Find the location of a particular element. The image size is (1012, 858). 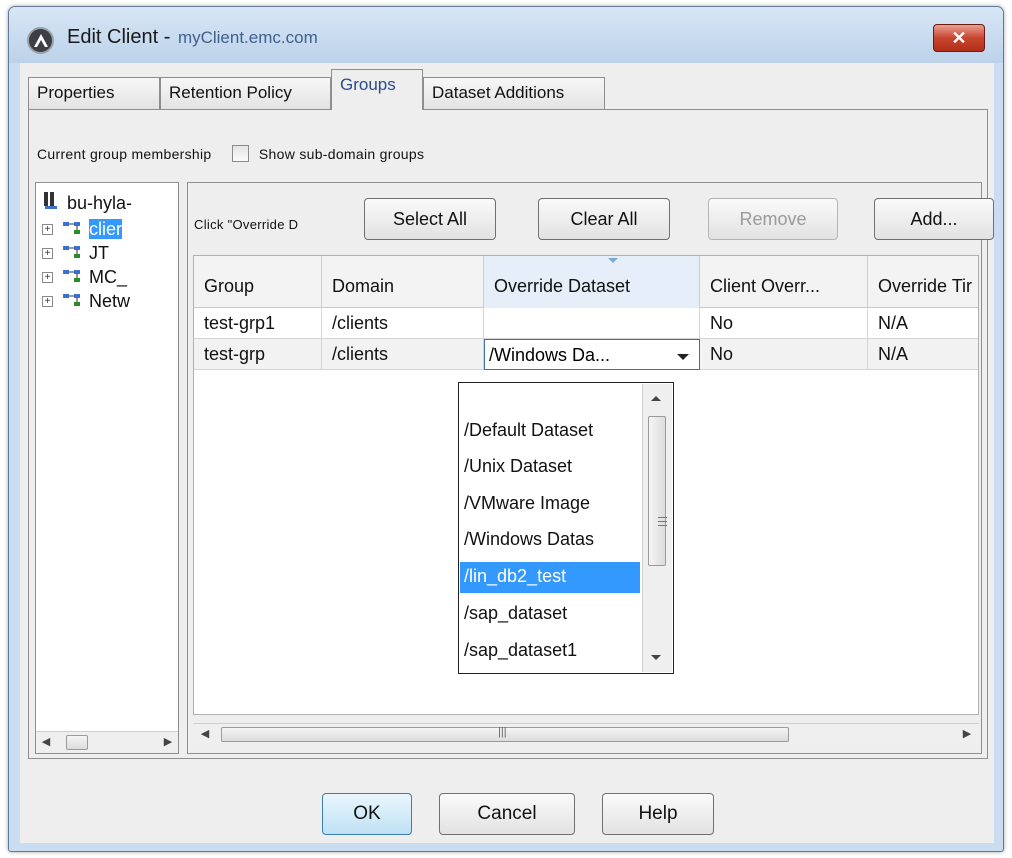

tab-groups: Groups is located at coordinates (377, 89).